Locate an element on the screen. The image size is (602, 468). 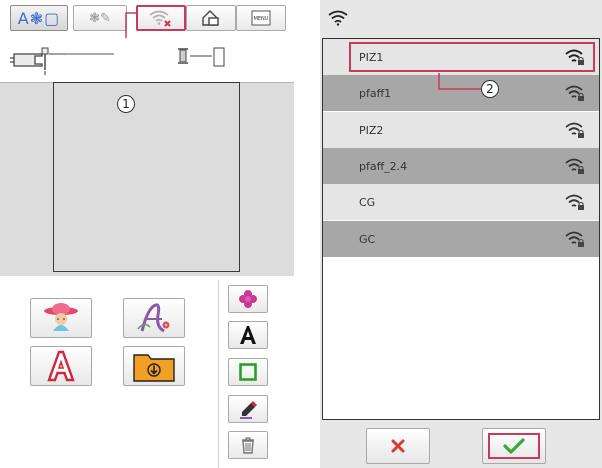
delete-button is located at coordinates (248, 445).